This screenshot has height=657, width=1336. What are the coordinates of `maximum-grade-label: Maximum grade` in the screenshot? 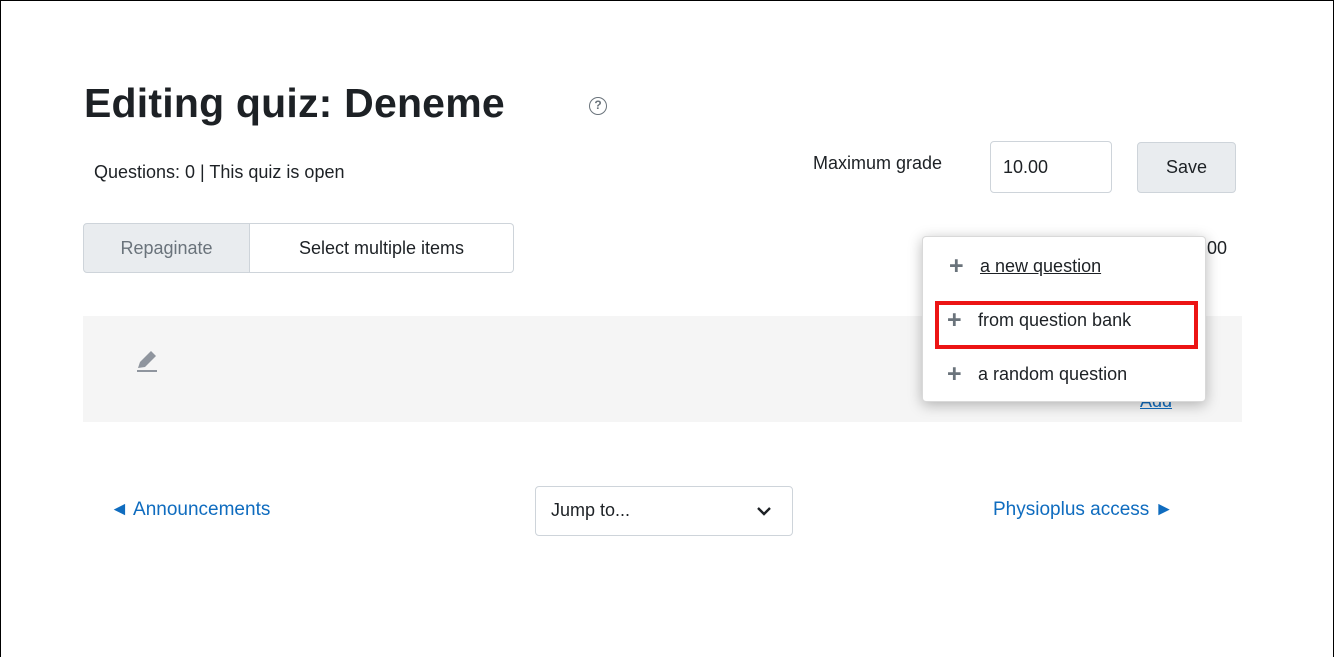 It's located at (878, 163).